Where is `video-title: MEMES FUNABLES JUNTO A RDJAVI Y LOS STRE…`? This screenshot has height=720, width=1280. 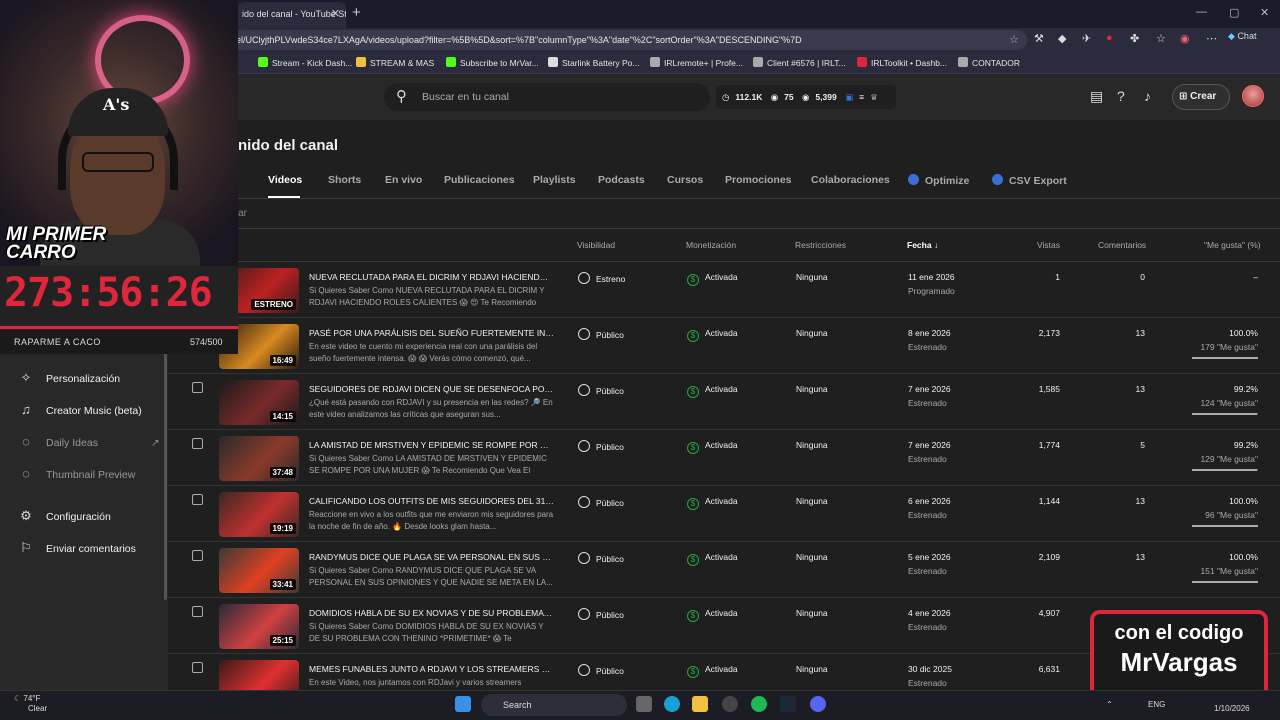 video-title: MEMES FUNABLES JUNTO A RDJAVI Y LOS STRE… is located at coordinates (431, 669).